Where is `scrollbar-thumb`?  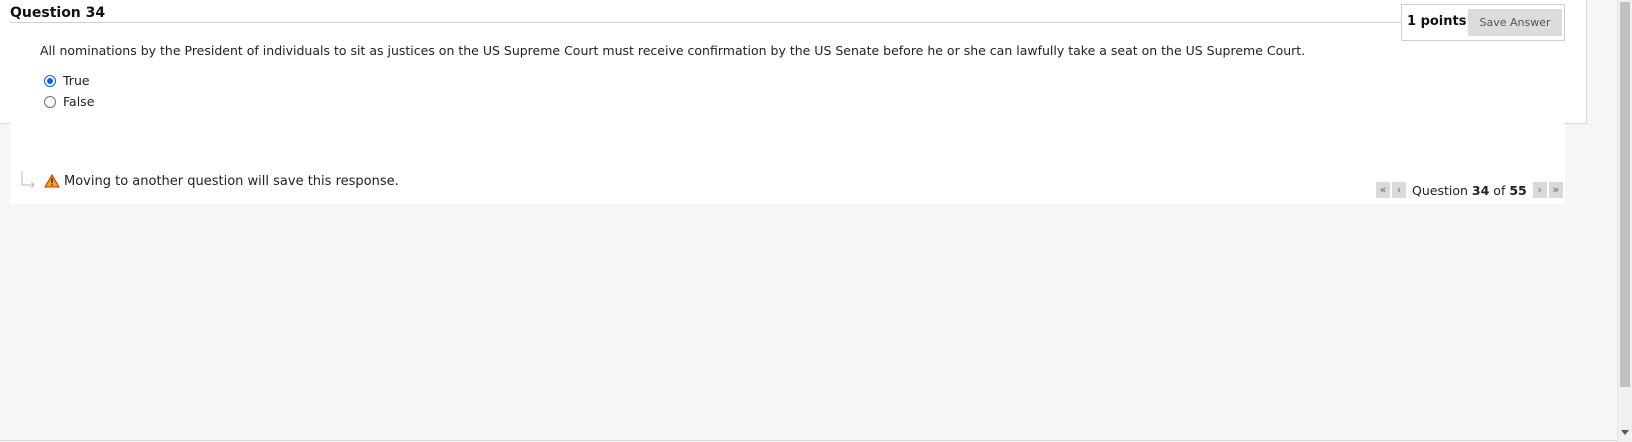
scrollbar-thumb is located at coordinates (1625, 194).